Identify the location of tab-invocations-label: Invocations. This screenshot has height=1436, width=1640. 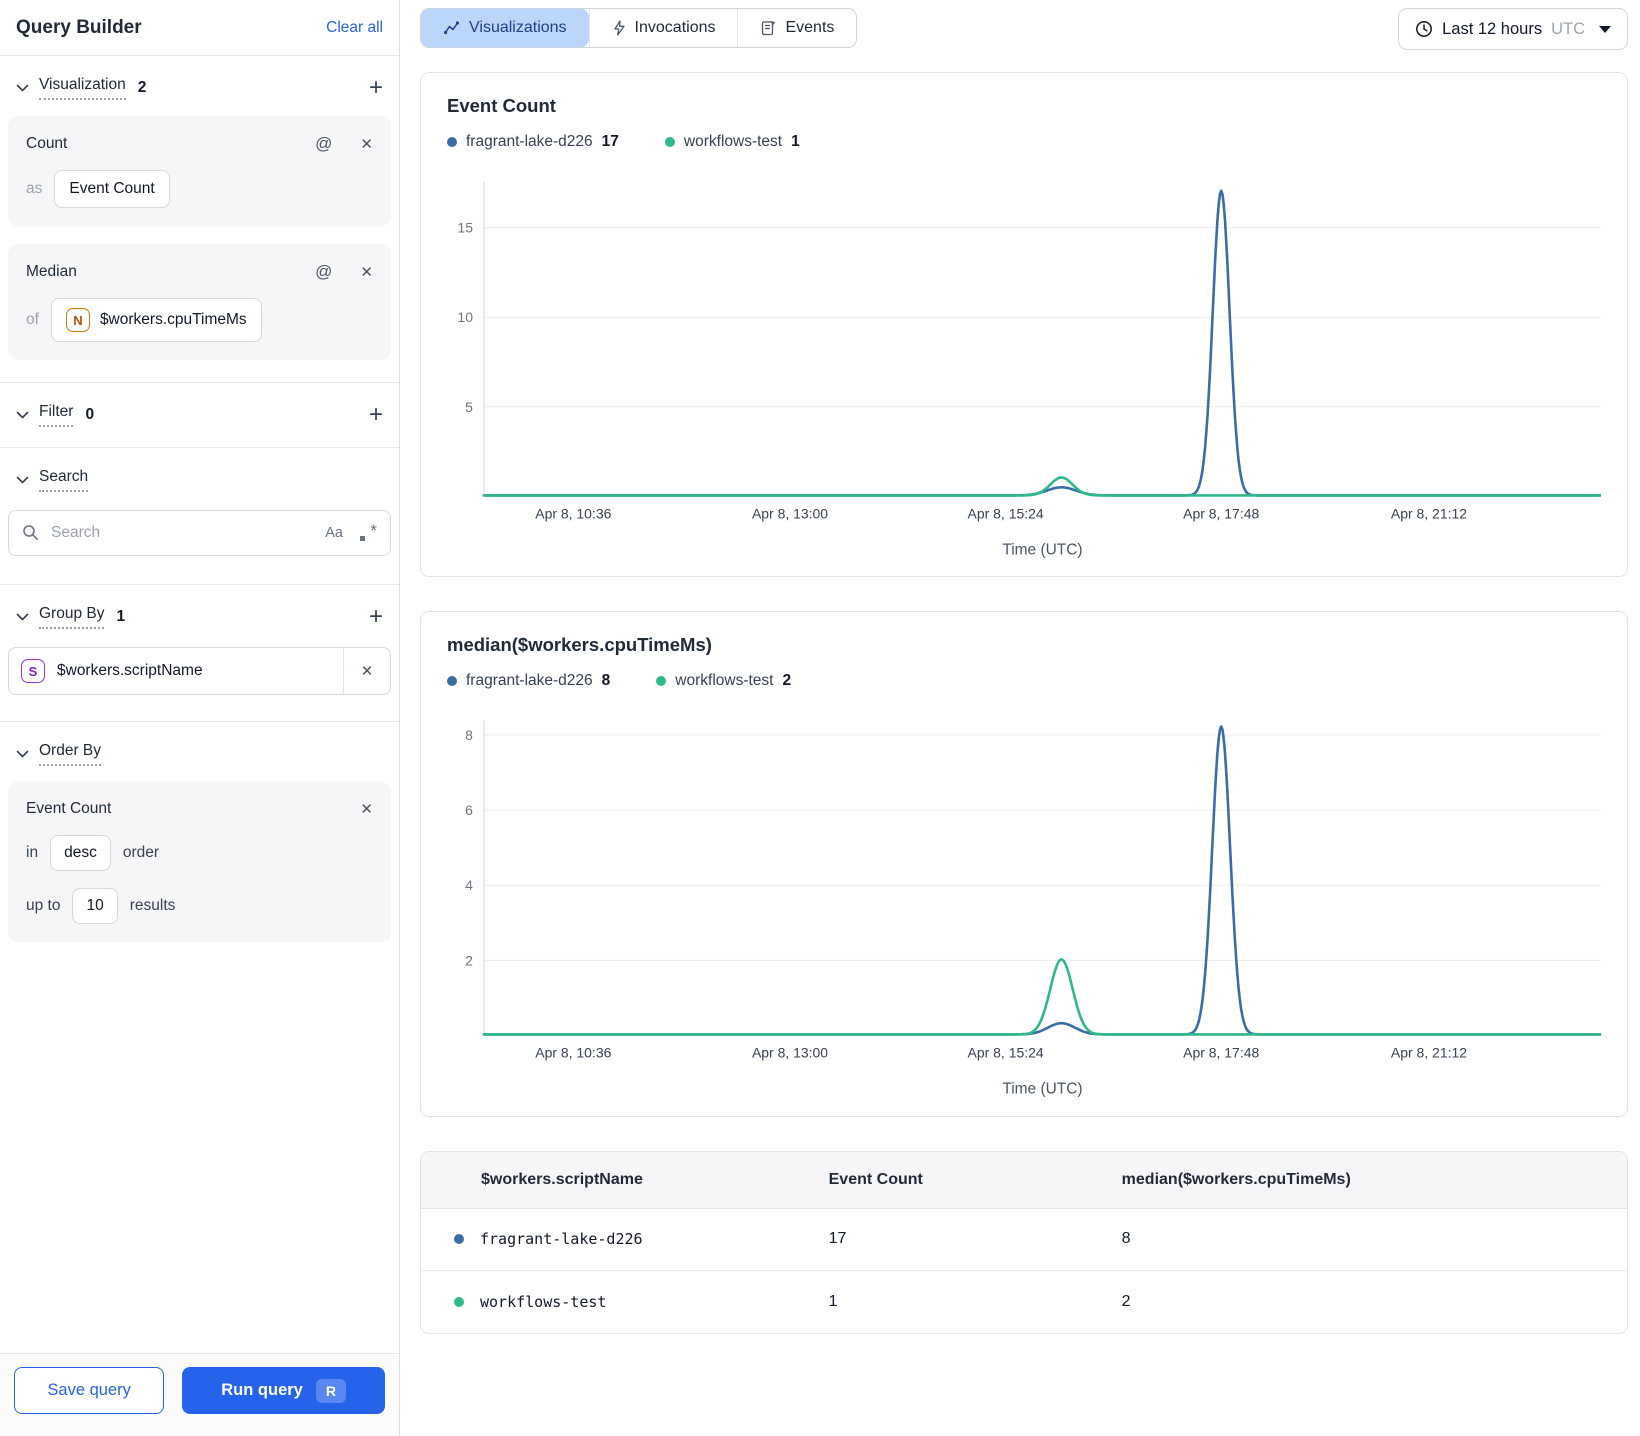
(675, 27).